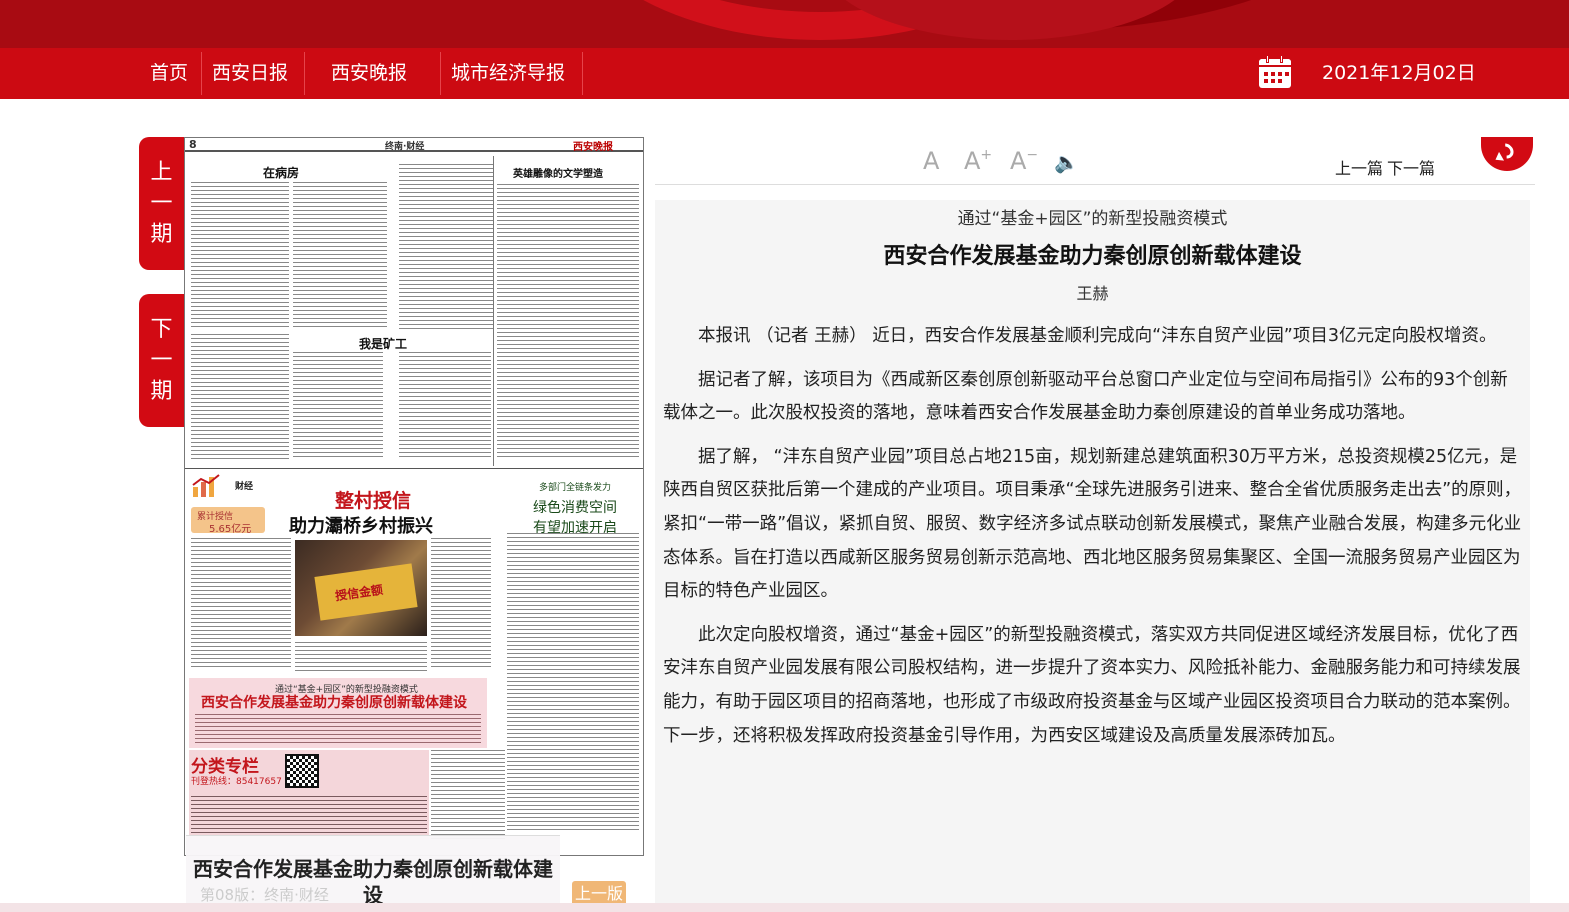 The image size is (1569, 912). What do you see at coordinates (250, 73) in the screenshot?
I see `nav-xian-daily: 西安日报` at bounding box center [250, 73].